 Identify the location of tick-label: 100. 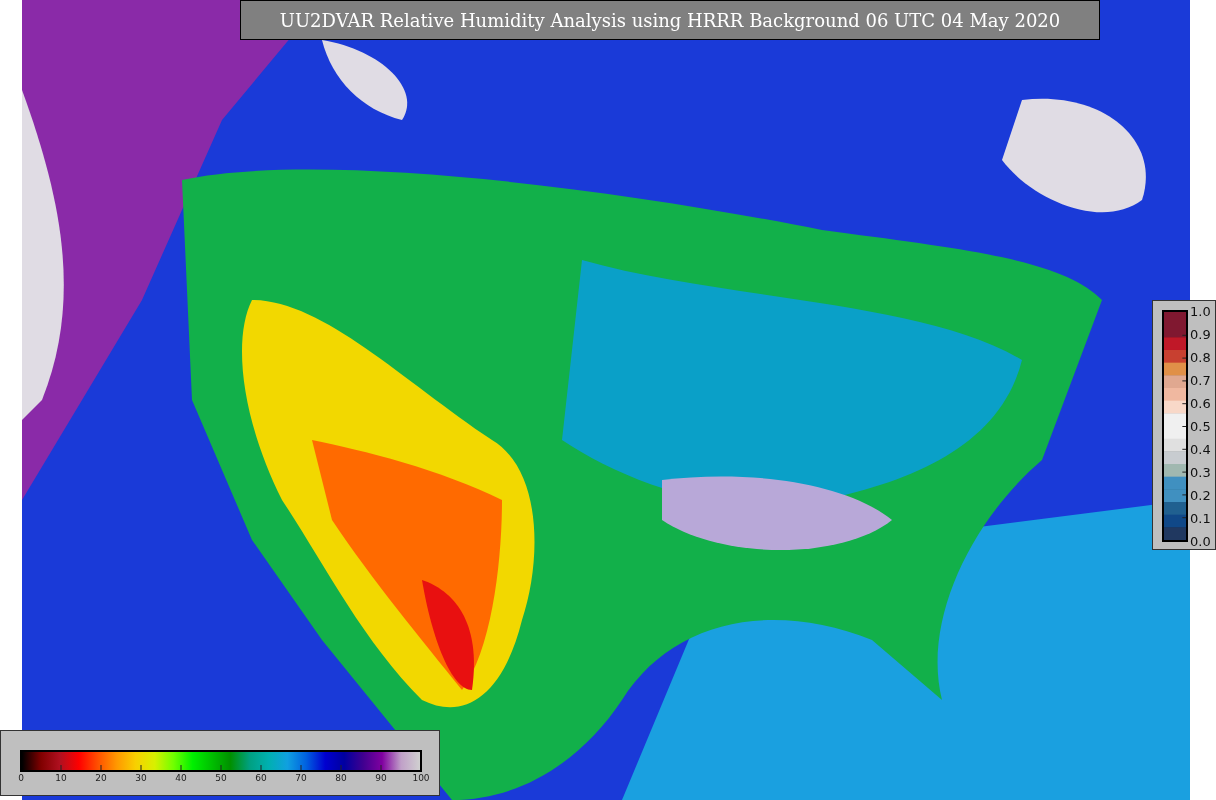
(421, 778).